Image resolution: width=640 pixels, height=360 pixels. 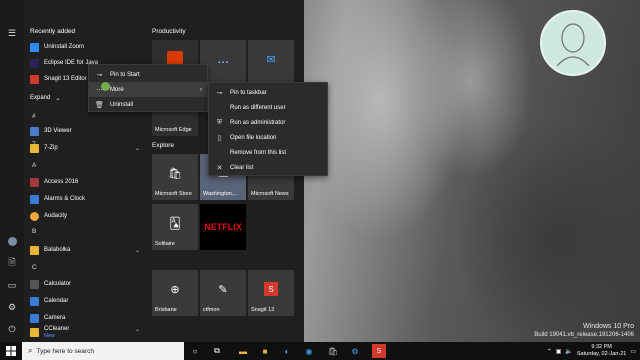 What do you see at coordinates (268, 137) in the screenshot?
I see `menu-item-open-file-location: ▯ Open file location` at bounding box center [268, 137].